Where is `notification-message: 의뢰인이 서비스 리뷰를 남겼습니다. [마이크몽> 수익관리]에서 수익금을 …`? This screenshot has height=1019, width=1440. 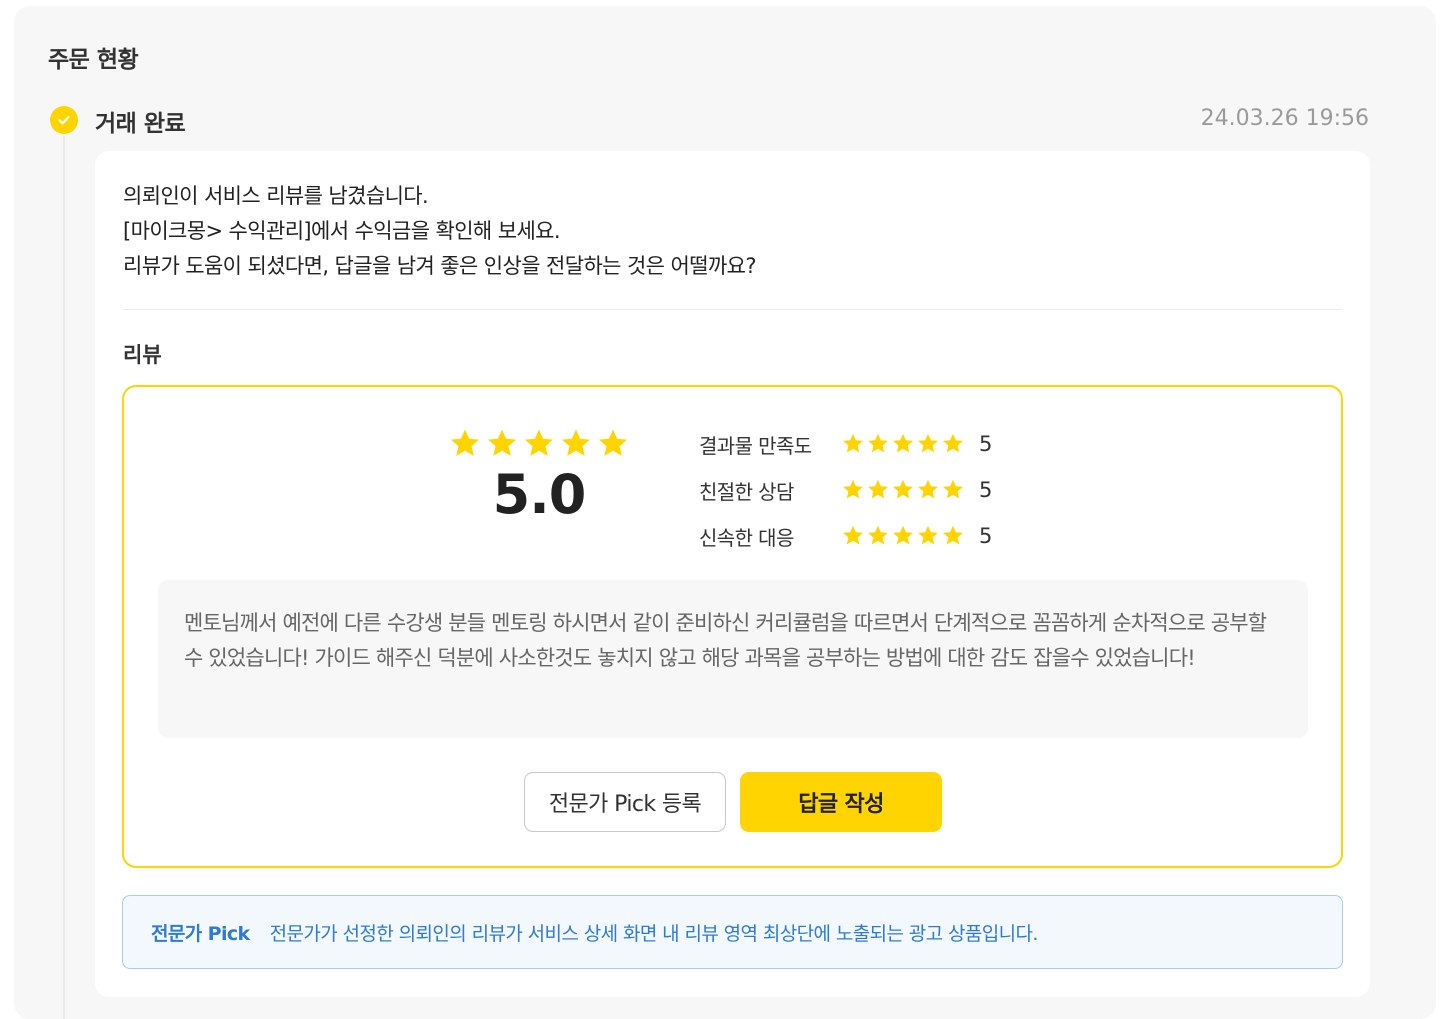
notification-message: 의뢰인이 서비스 리뷰를 남겼습니다. [마이크몽> 수익관리]에서 수익금을 … is located at coordinates (673, 231).